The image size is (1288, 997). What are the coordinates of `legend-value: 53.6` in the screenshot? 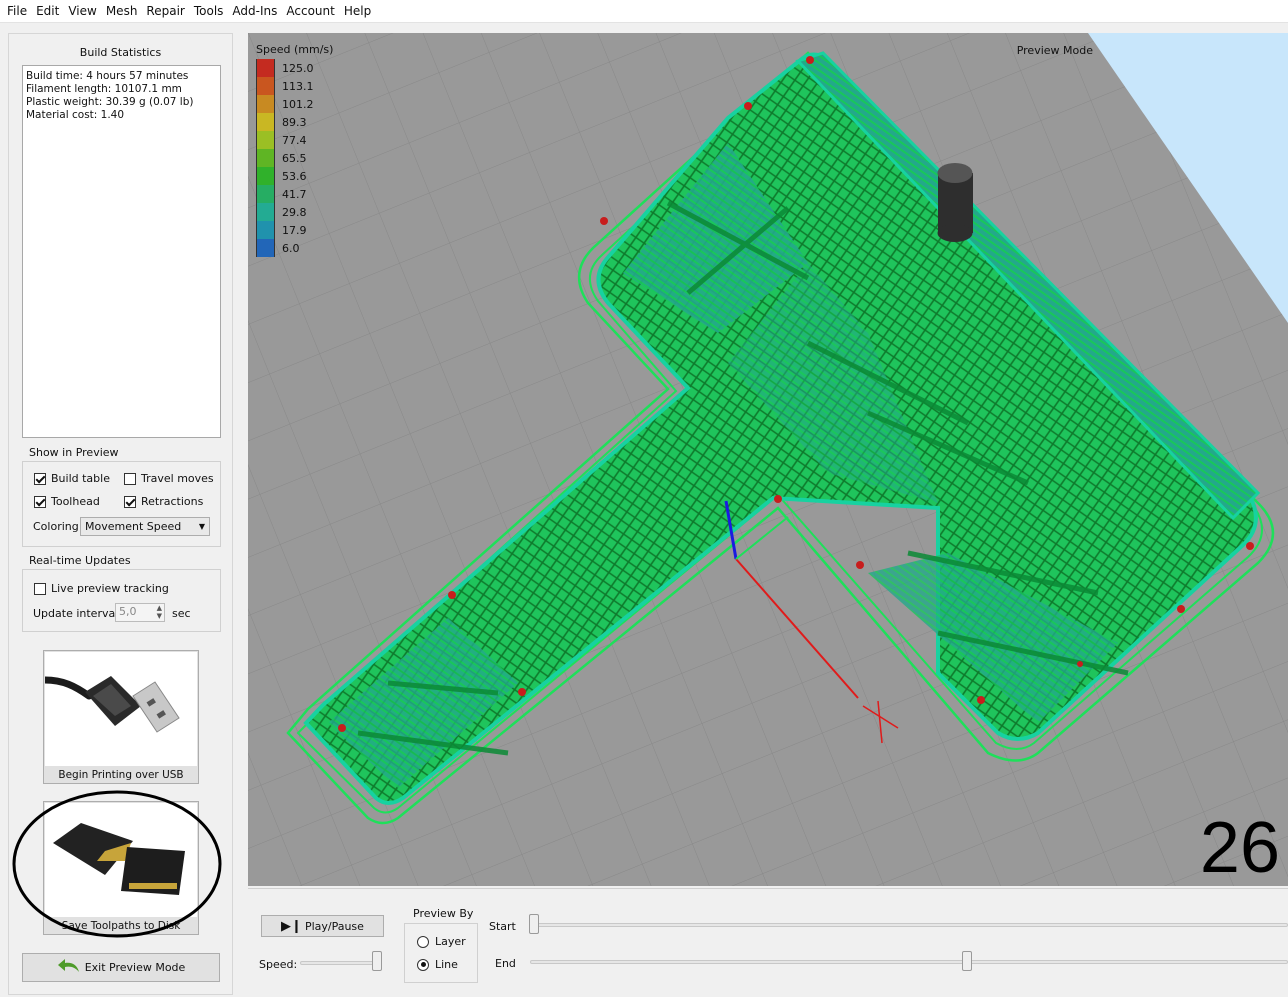 It's located at (294, 176).